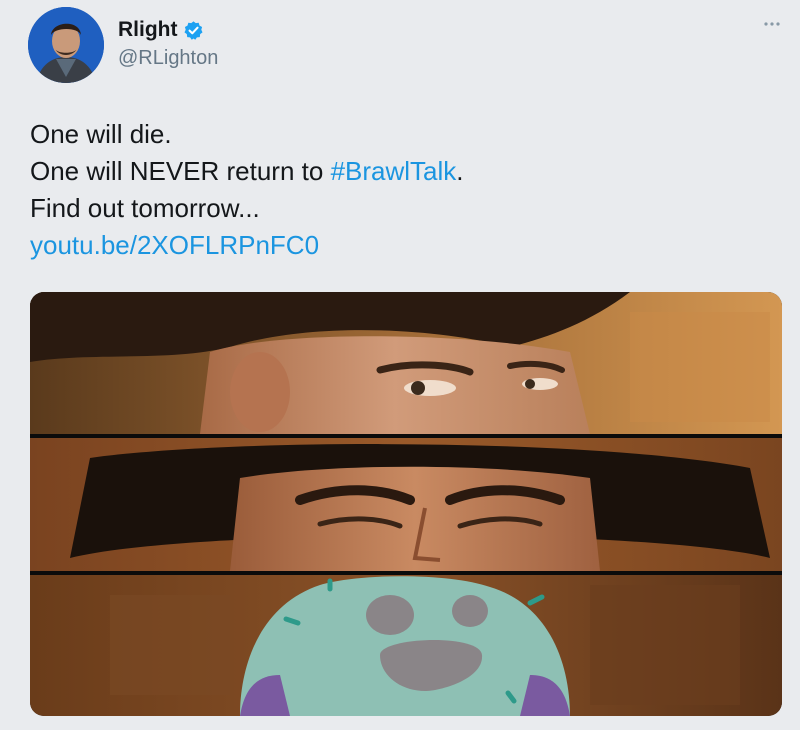 The height and width of the screenshot is (730, 800). I want to click on video-link: youtu.be/2XOFLRPnFC0, so click(247, 245).